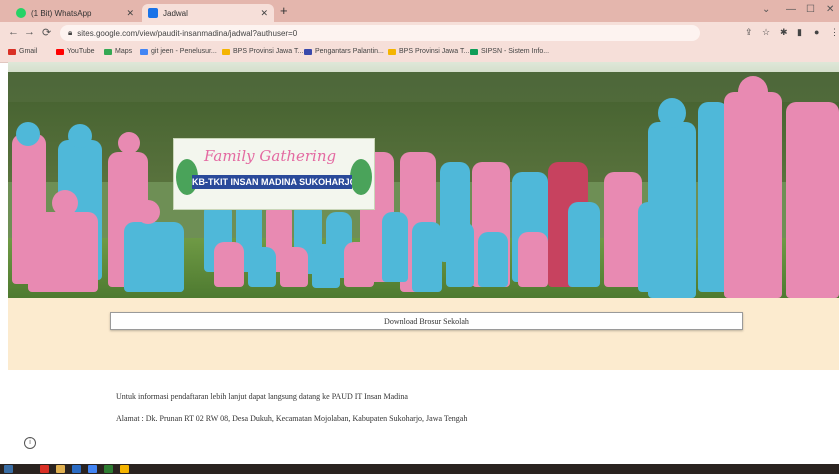 This screenshot has height=474, width=839. Describe the element at coordinates (816, 32) in the screenshot. I see `profile-icon: ●` at that location.